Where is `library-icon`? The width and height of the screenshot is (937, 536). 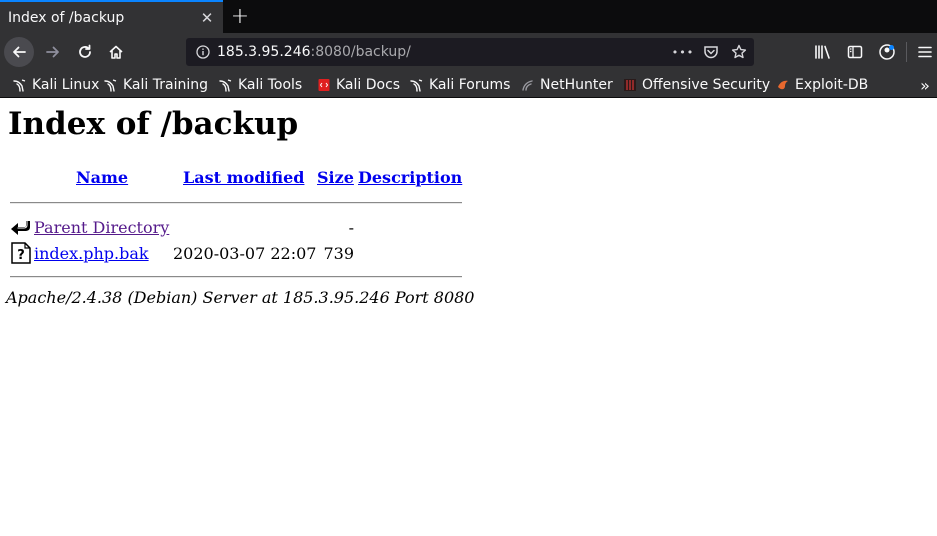
library-icon is located at coordinates (822, 52).